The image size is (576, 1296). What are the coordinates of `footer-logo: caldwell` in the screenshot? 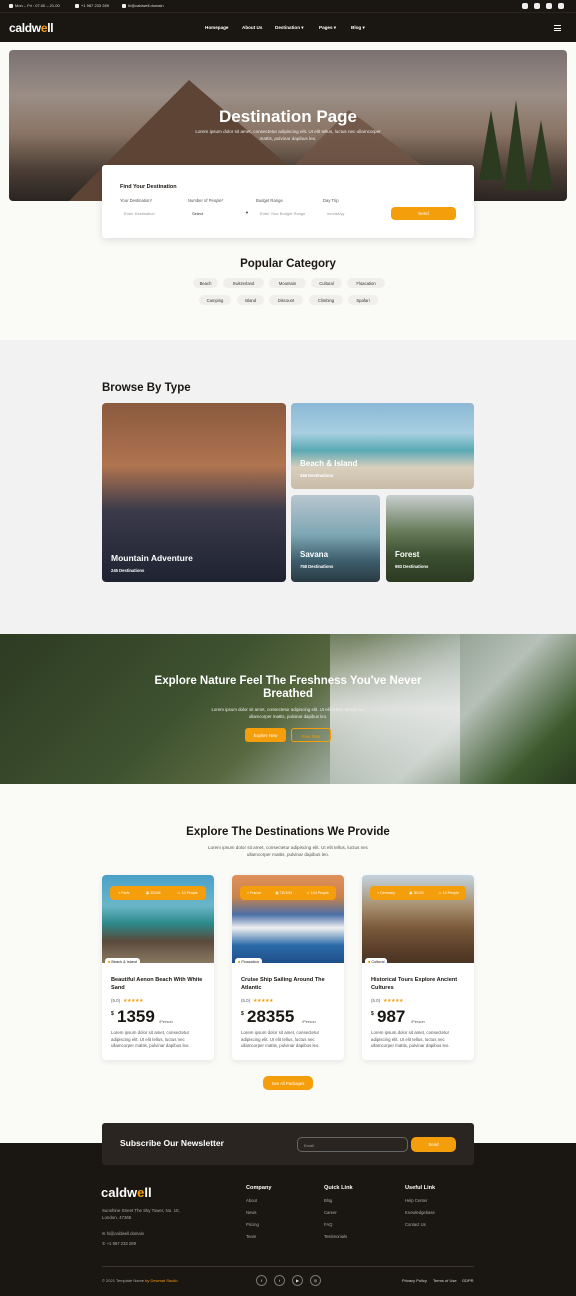 It's located at (126, 1192).